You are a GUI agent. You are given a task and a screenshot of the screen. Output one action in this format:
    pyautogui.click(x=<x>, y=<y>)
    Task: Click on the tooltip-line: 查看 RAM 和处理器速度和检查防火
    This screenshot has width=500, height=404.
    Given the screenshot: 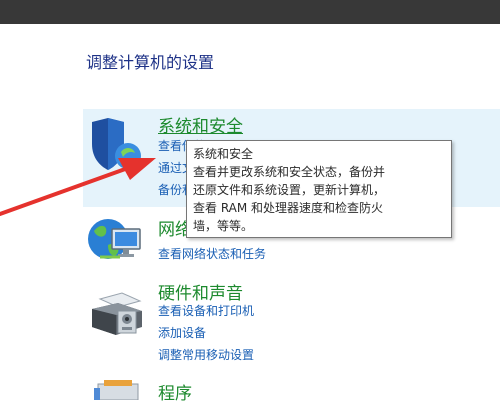 What is the action you would take?
    pyautogui.click(x=288, y=208)
    